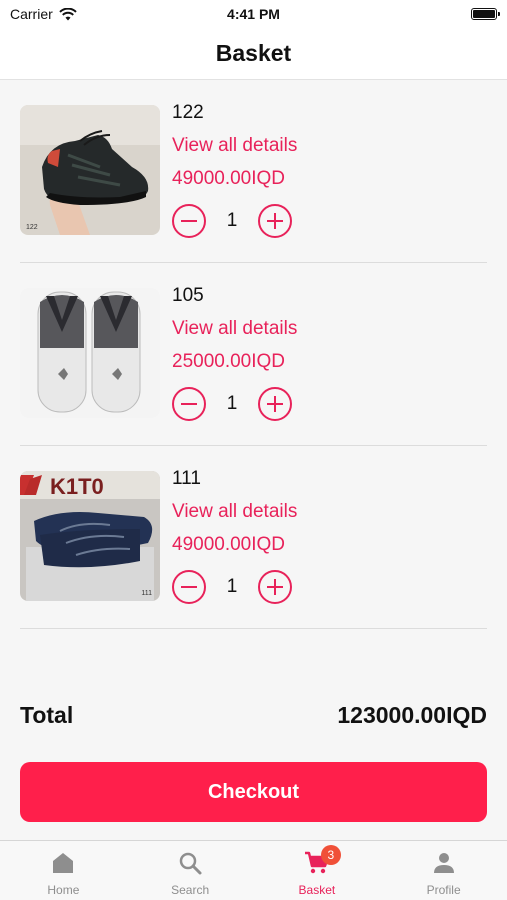  Describe the element at coordinates (443, 890) in the screenshot. I see `tab-label: Profile` at that location.